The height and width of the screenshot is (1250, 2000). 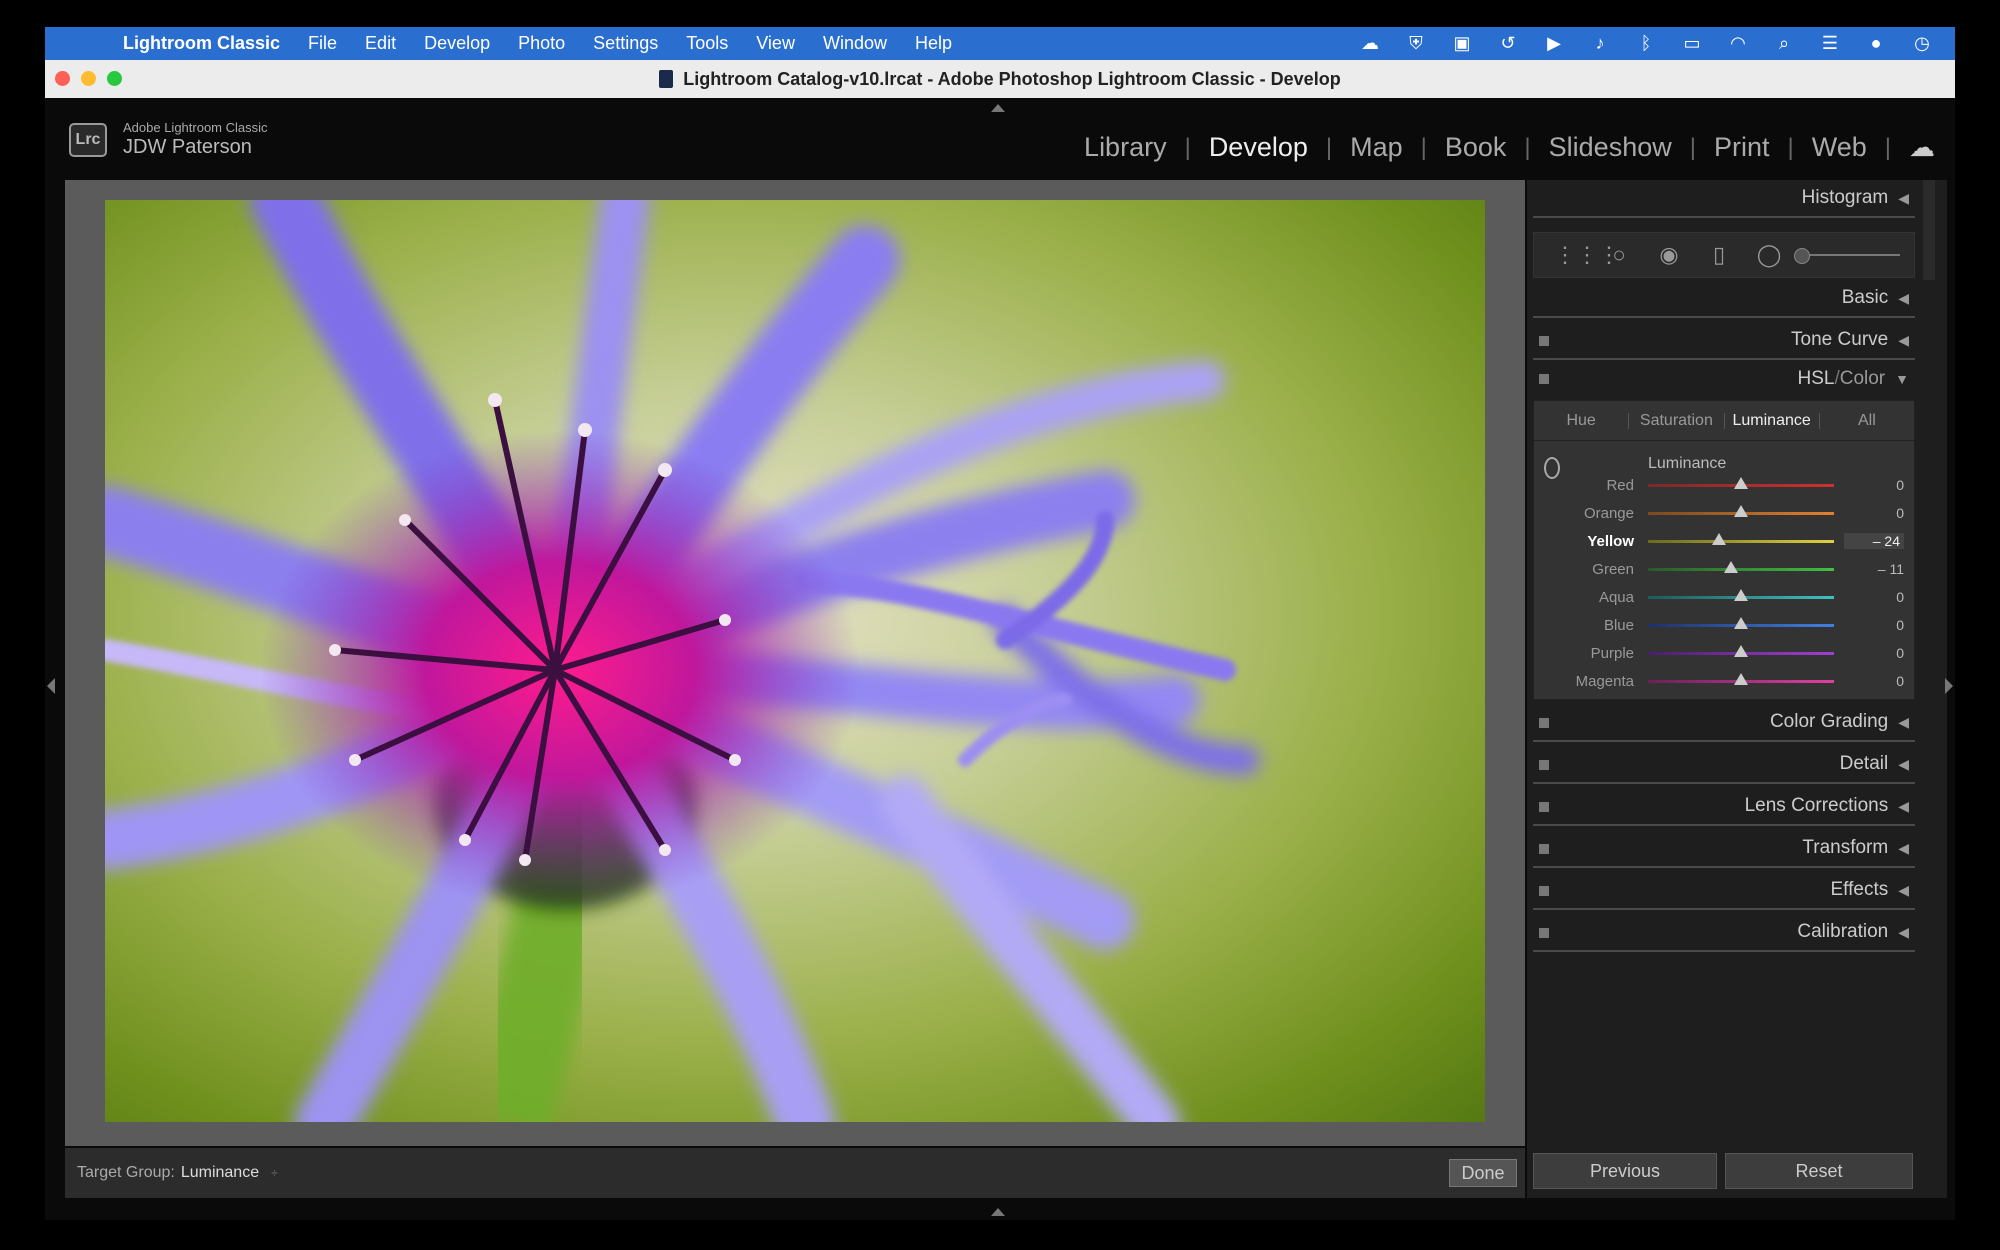 I want to click on slider-track-orange, so click(x=1741, y=510).